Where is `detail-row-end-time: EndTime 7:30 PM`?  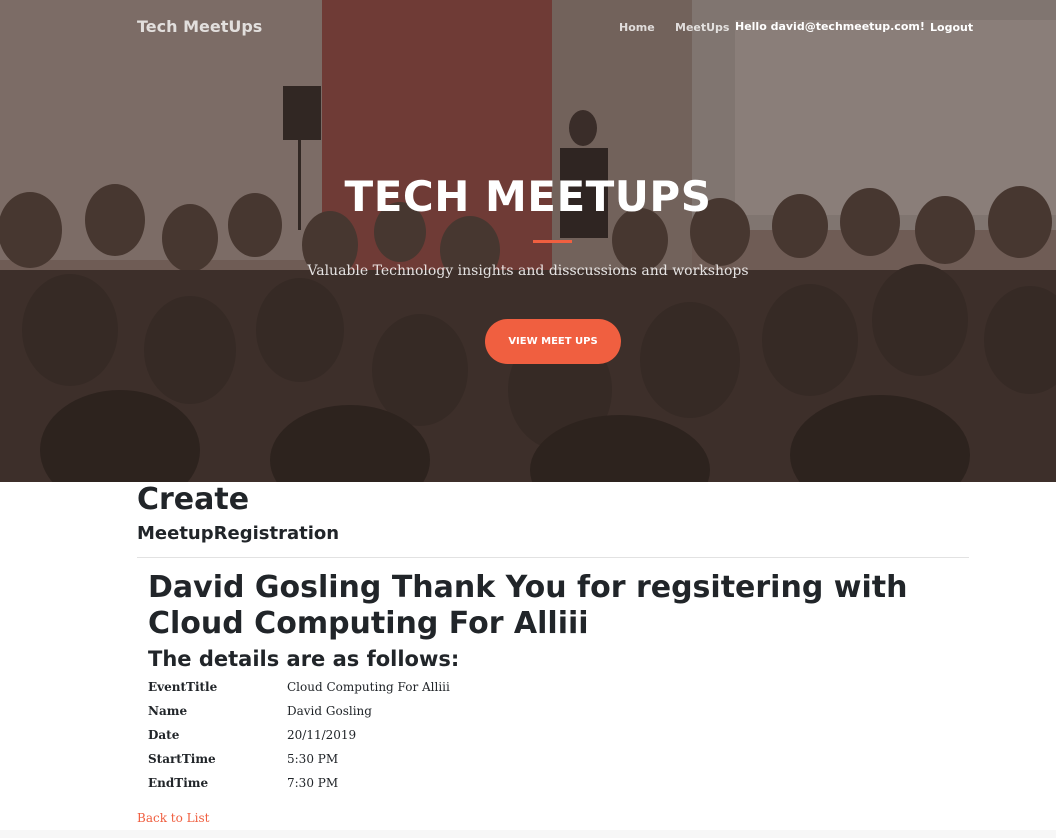
detail-row-end-time: EndTime 7:30 PM is located at coordinates (448, 786).